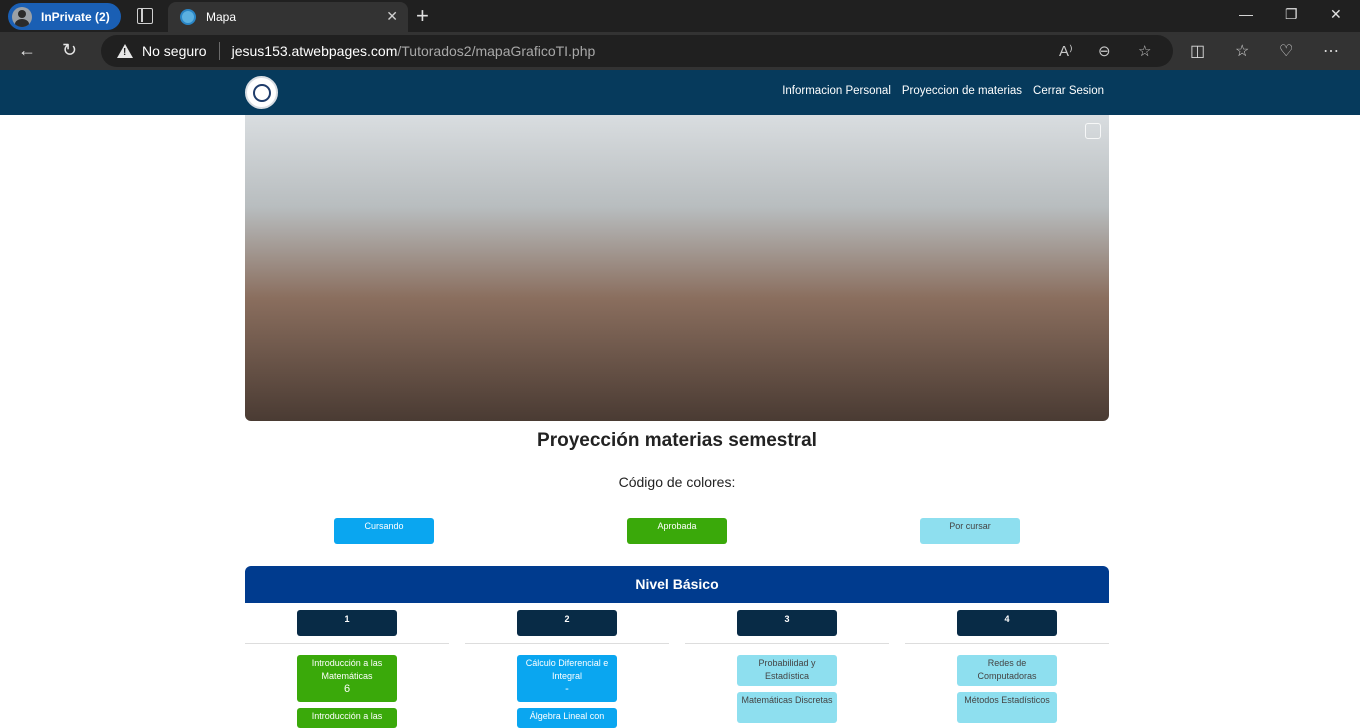  I want to click on logo-seal-icon, so click(261, 92).